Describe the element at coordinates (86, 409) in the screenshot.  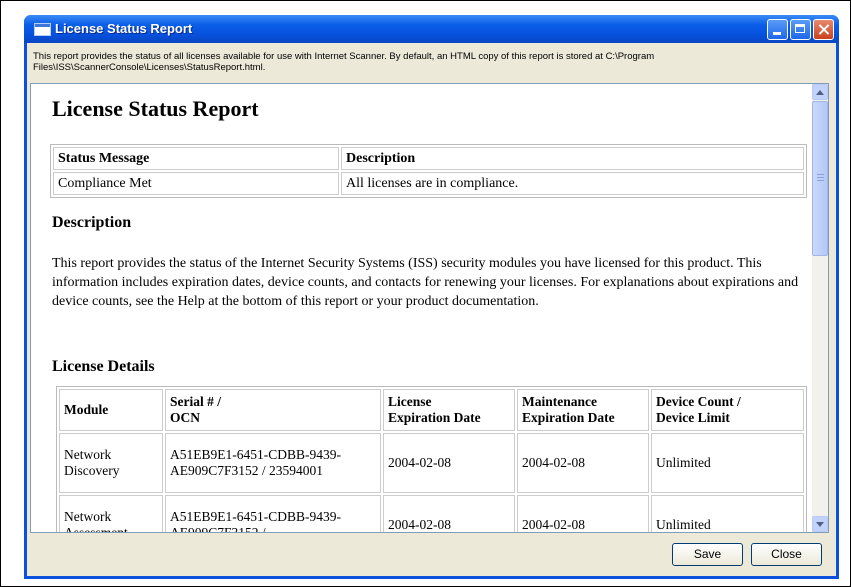
I see `header-line: Module` at that location.